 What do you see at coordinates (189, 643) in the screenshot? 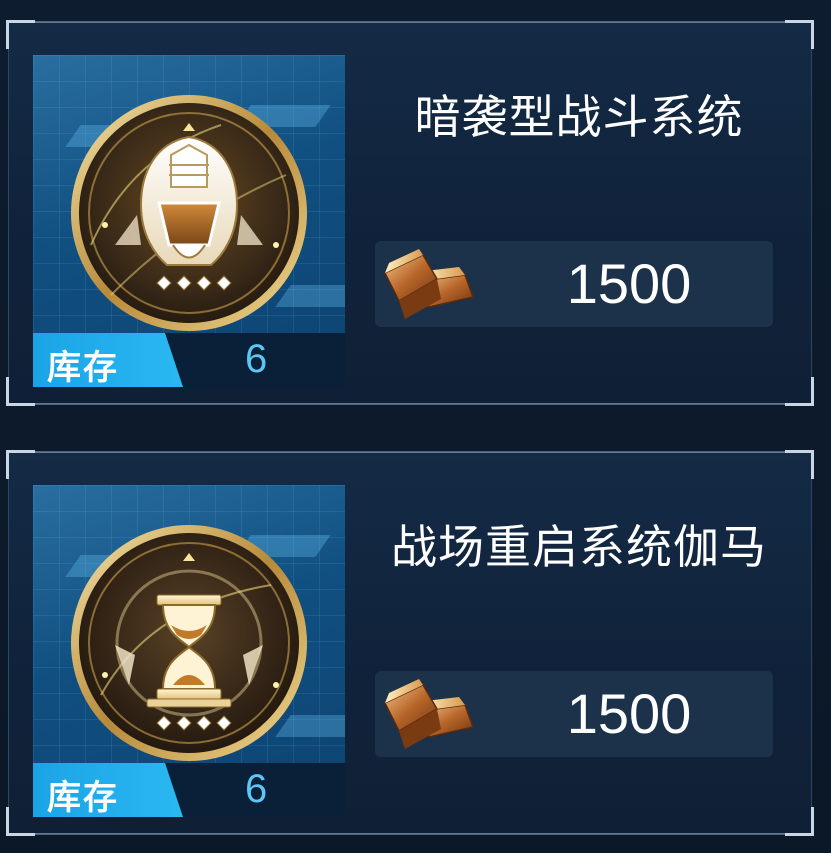
I see `hourglass-icon` at bounding box center [189, 643].